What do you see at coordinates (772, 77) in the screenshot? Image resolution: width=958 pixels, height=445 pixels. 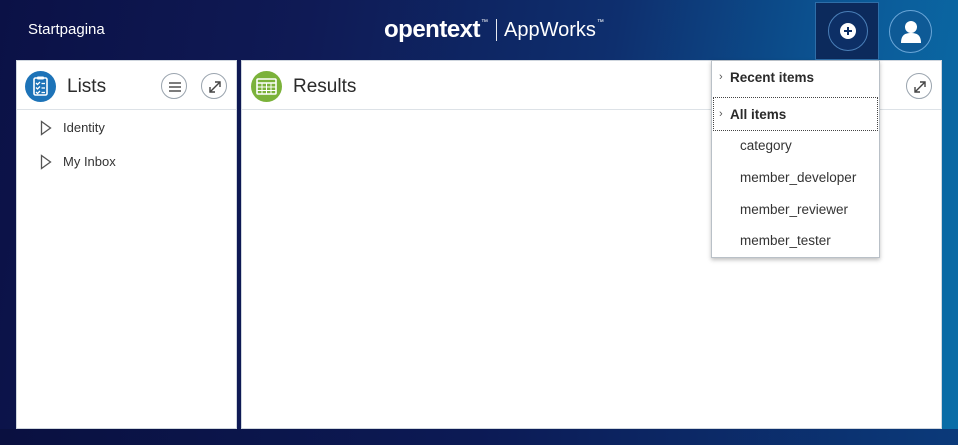 I see `recent-items-label: Recent items` at bounding box center [772, 77].